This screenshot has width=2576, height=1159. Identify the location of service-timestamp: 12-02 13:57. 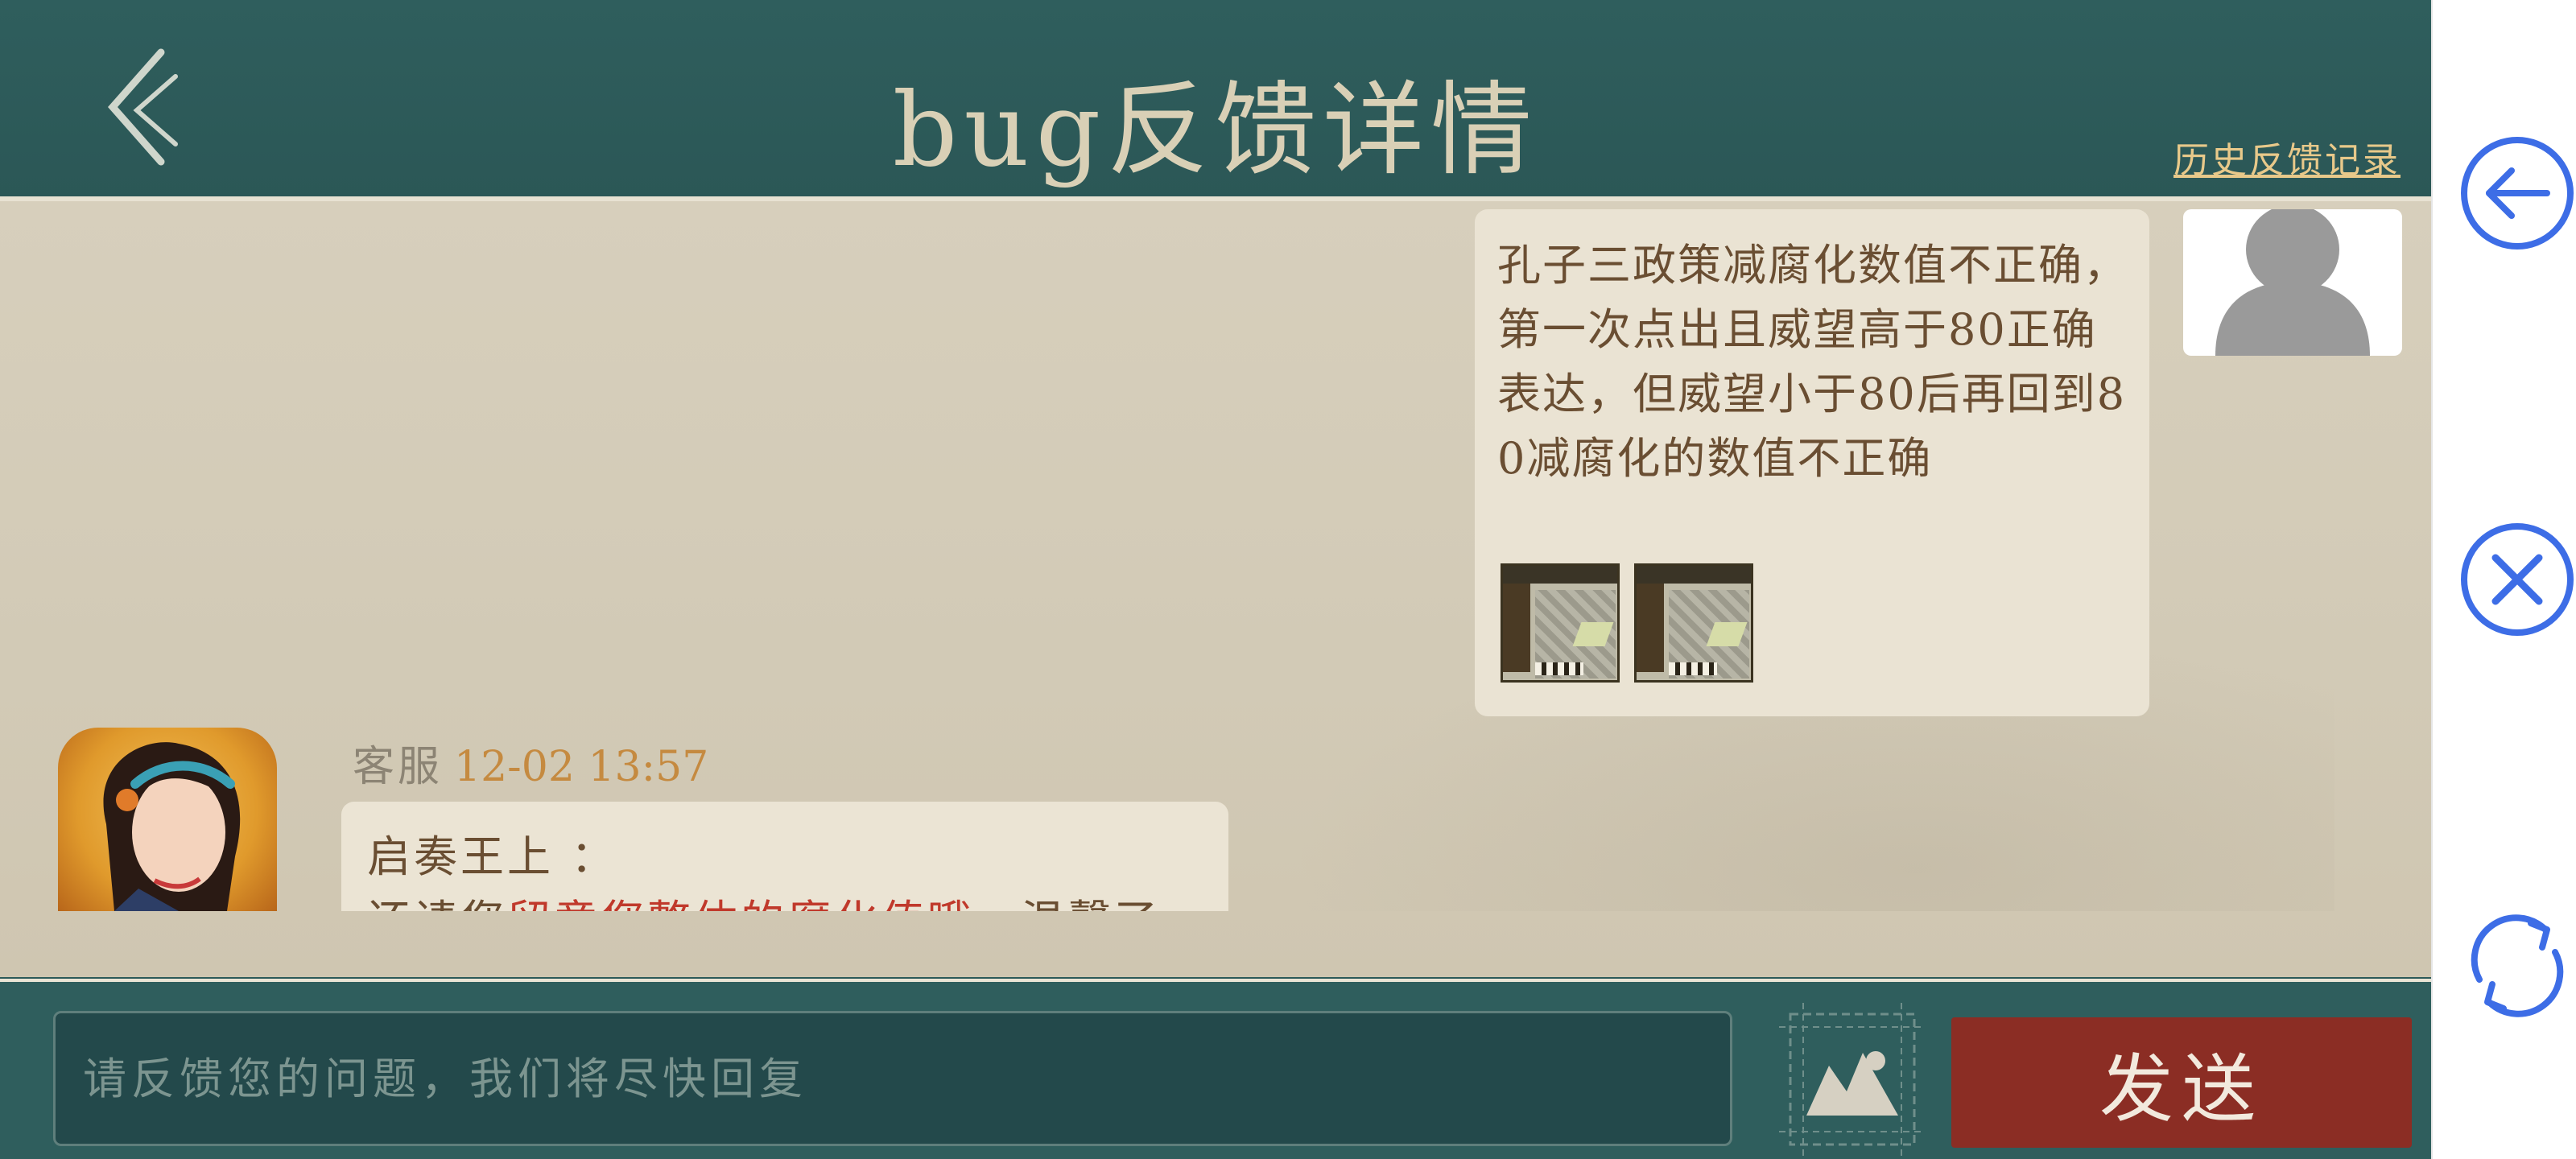
(581, 767).